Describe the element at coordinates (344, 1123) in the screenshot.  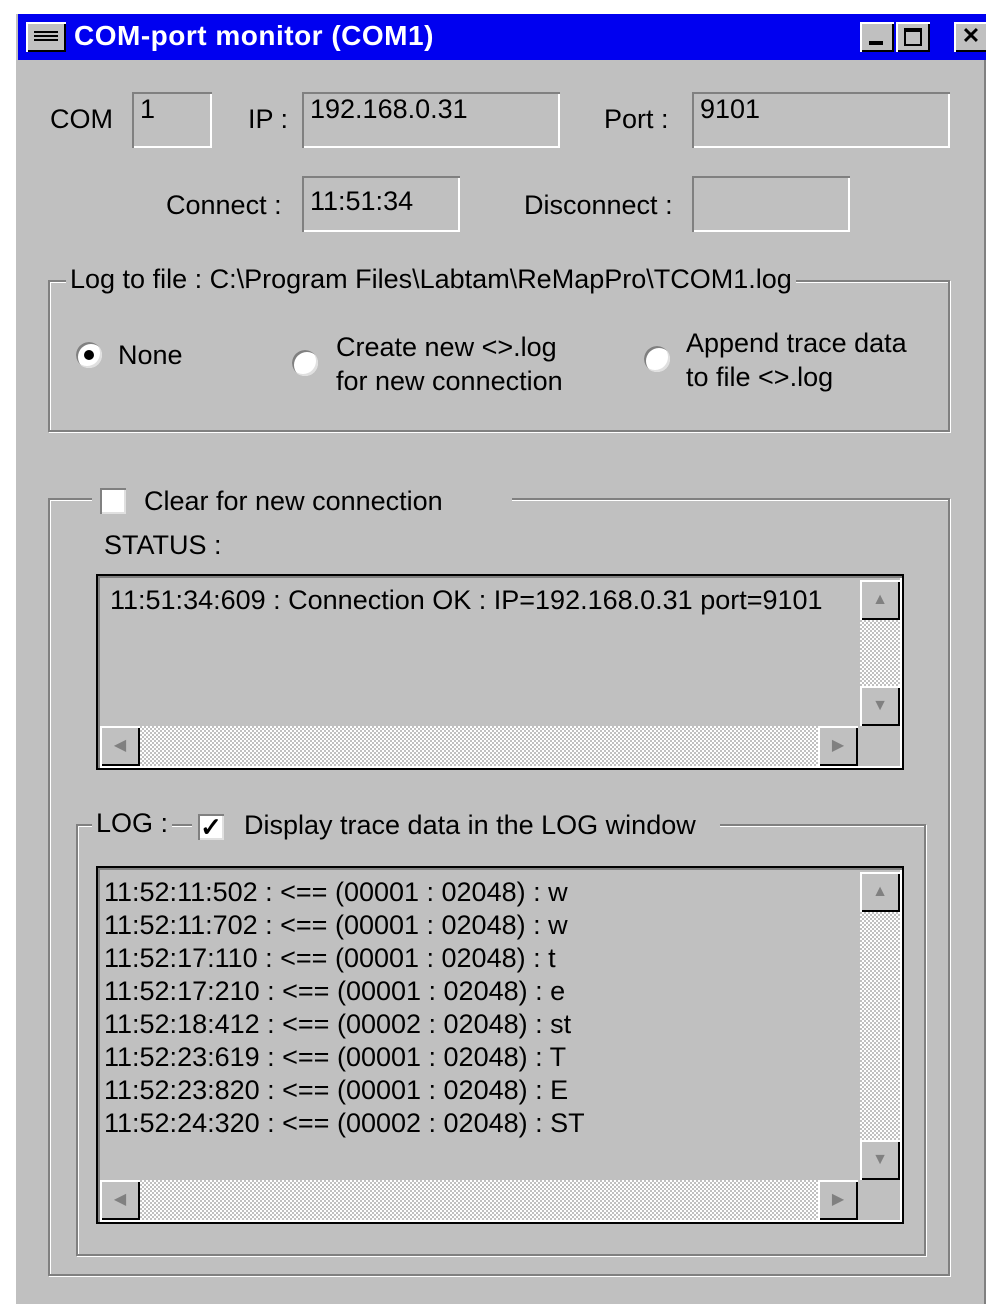
I see `log-line: 11:52:24:320 : <== (00002 : 02048) : ST` at that location.